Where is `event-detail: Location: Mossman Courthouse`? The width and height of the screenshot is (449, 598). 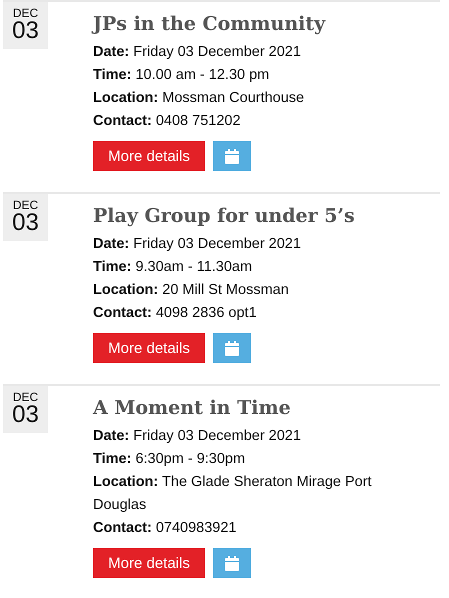
event-detail: Location: Mossman Courthouse is located at coordinates (199, 98).